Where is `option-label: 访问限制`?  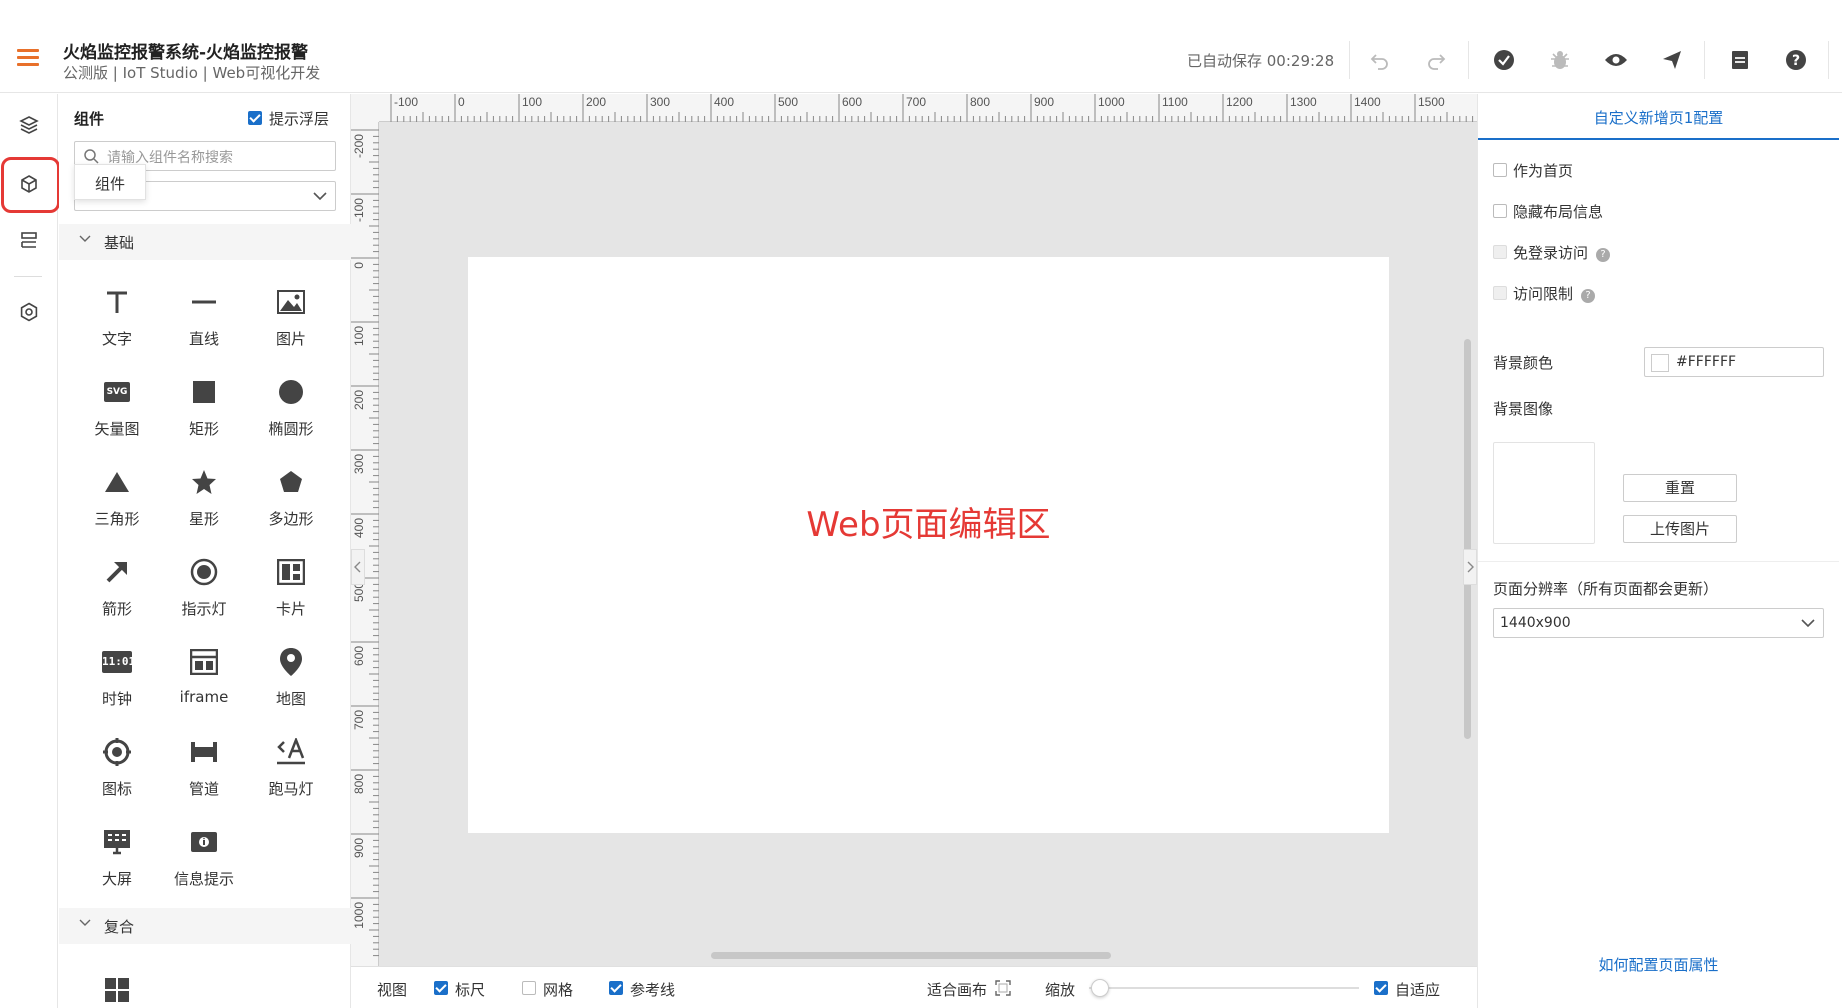 option-label: 访问限制 is located at coordinates (1543, 294).